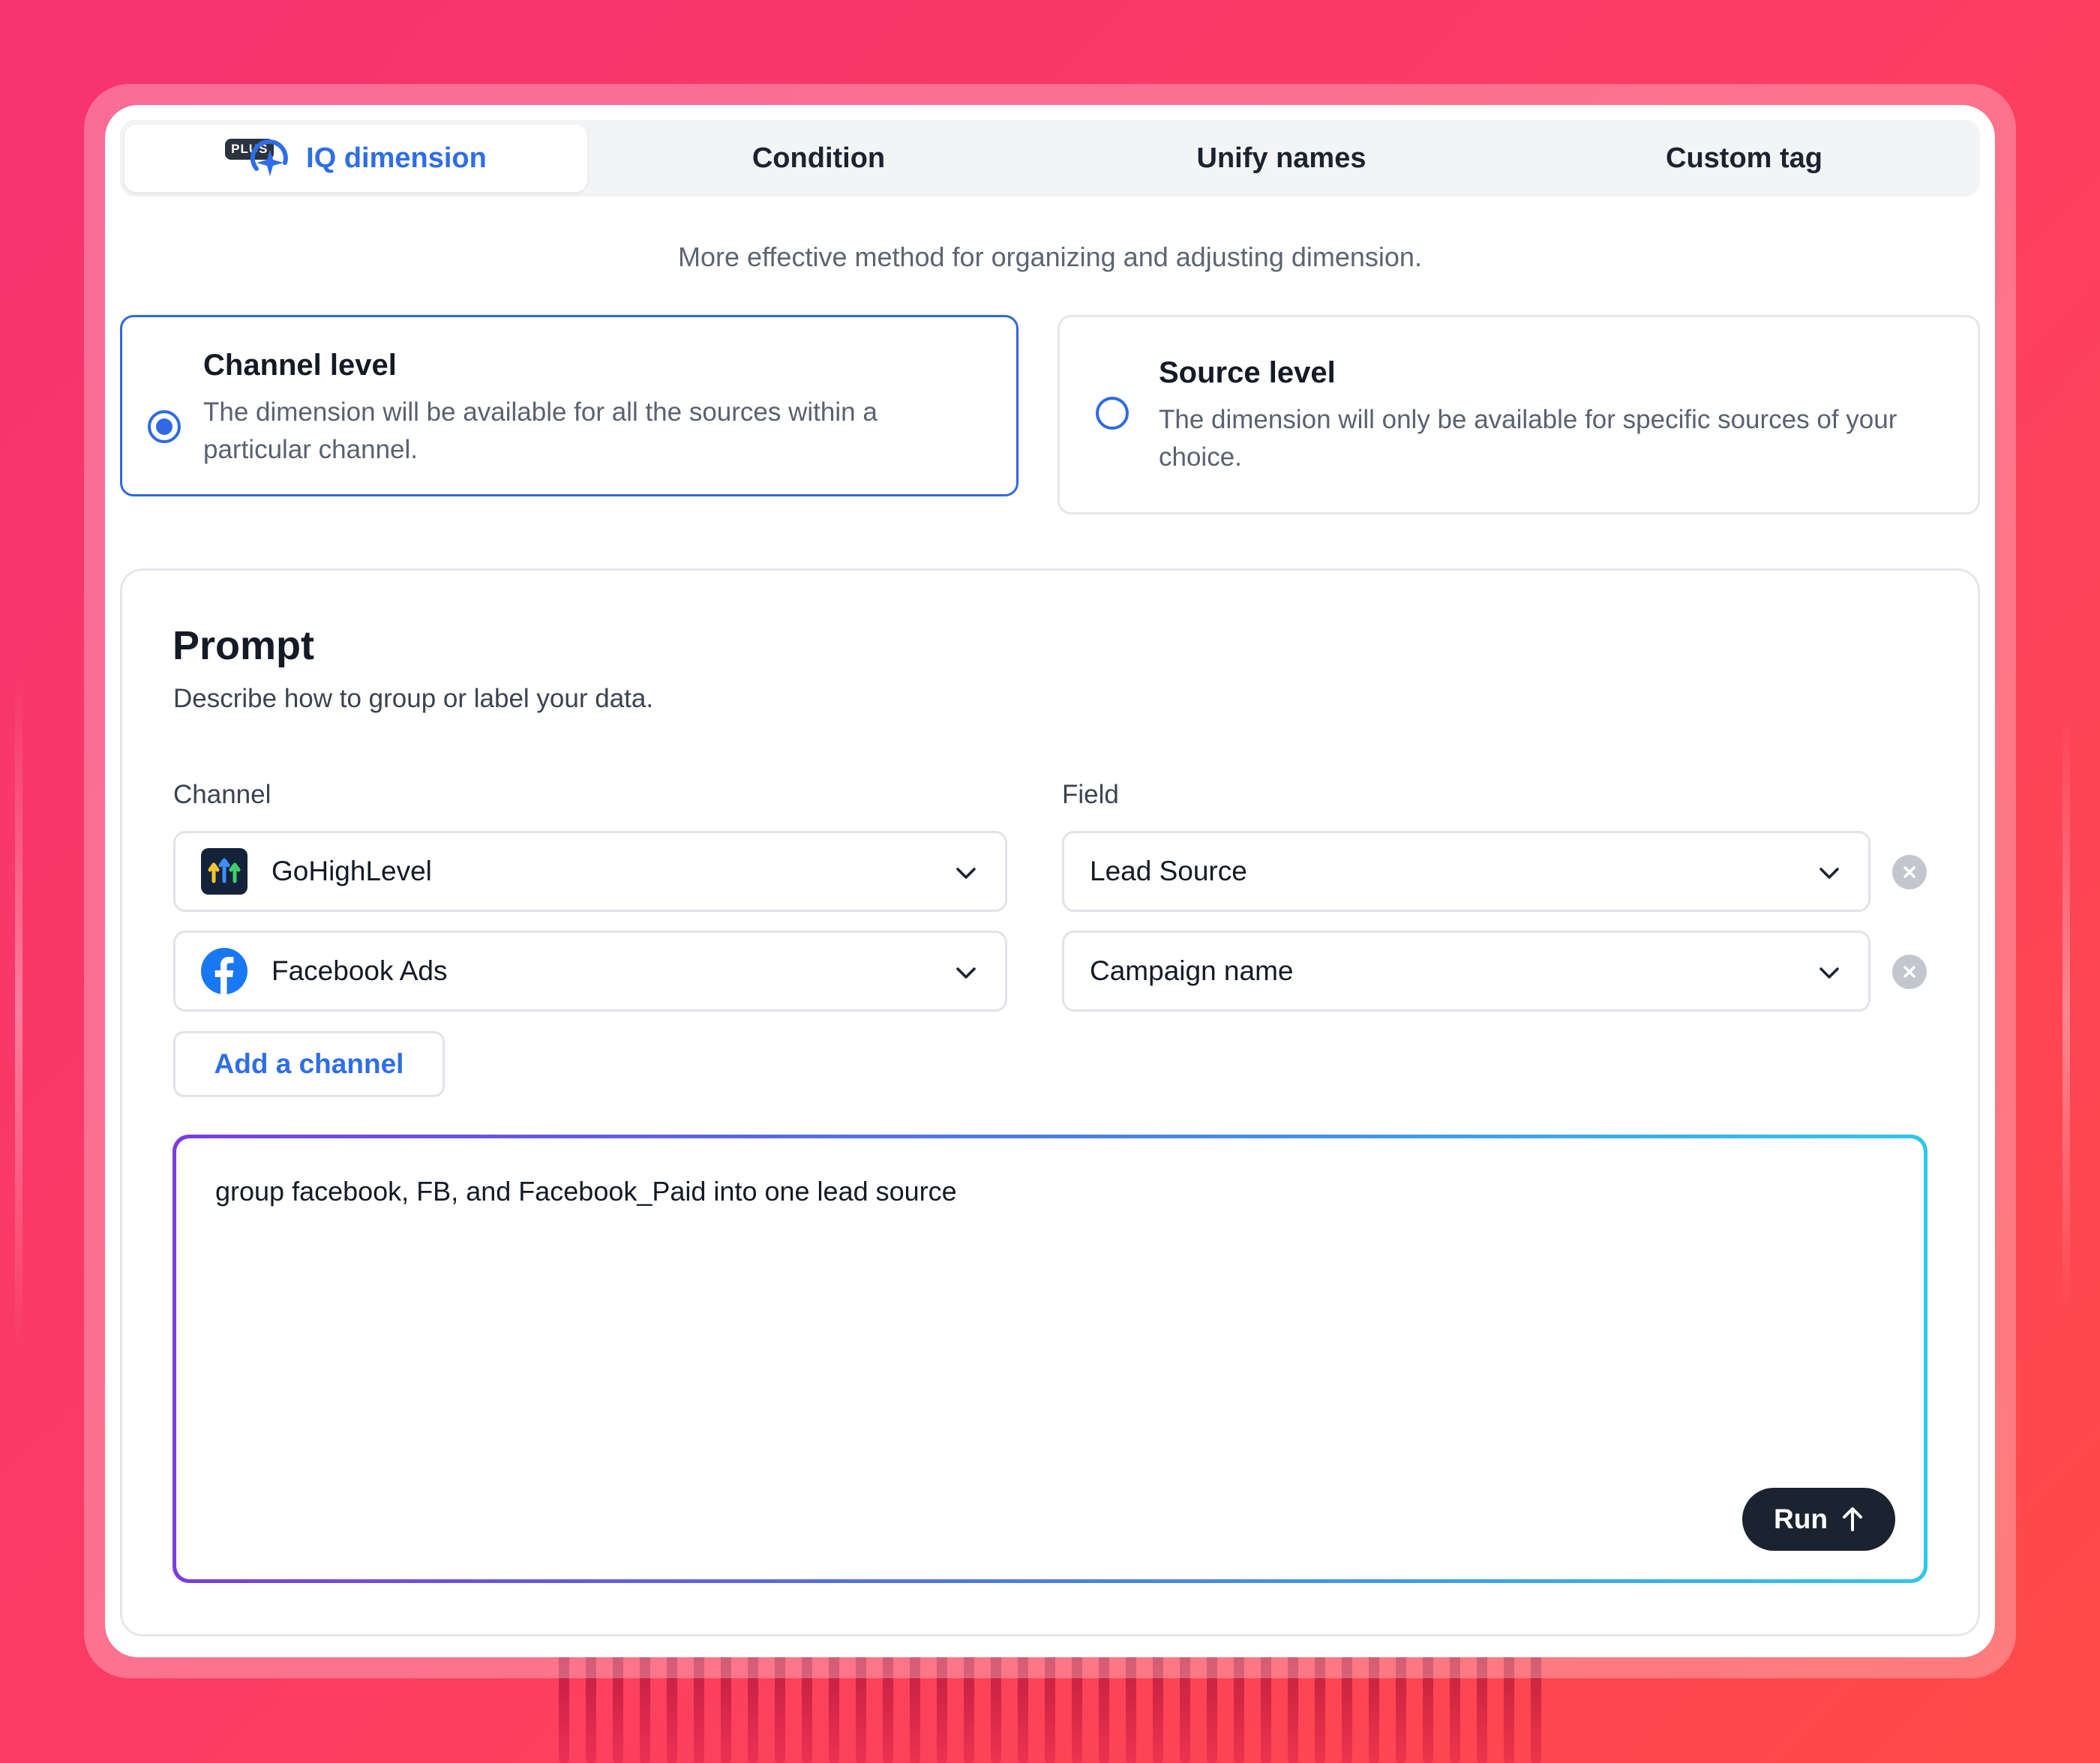 This screenshot has width=2100, height=1763. I want to click on channel-level-radio, so click(164, 426).